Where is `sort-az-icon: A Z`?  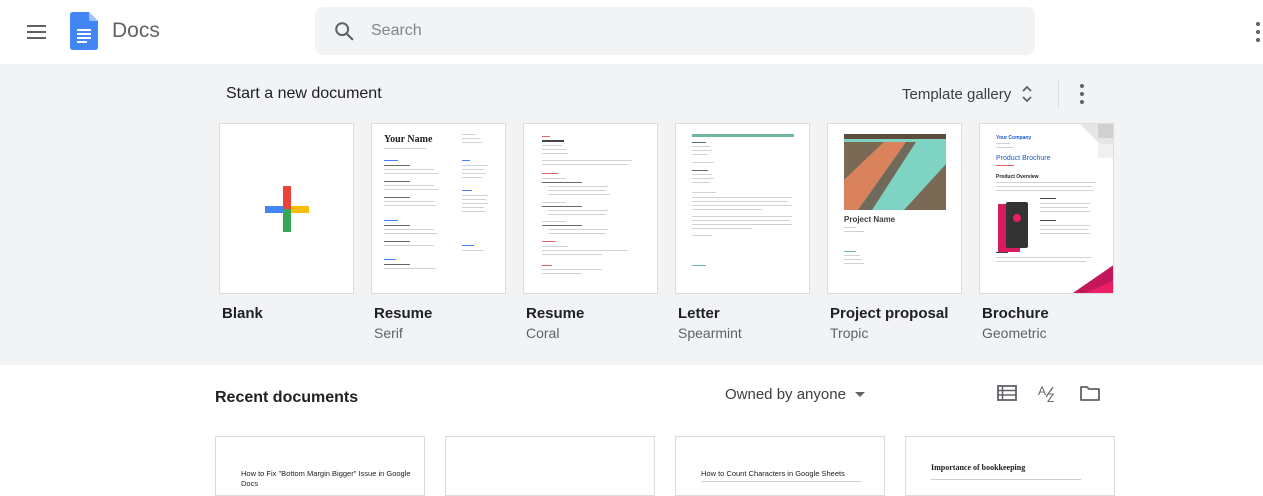 sort-az-icon: A Z is located at coordinates (1048, 393).